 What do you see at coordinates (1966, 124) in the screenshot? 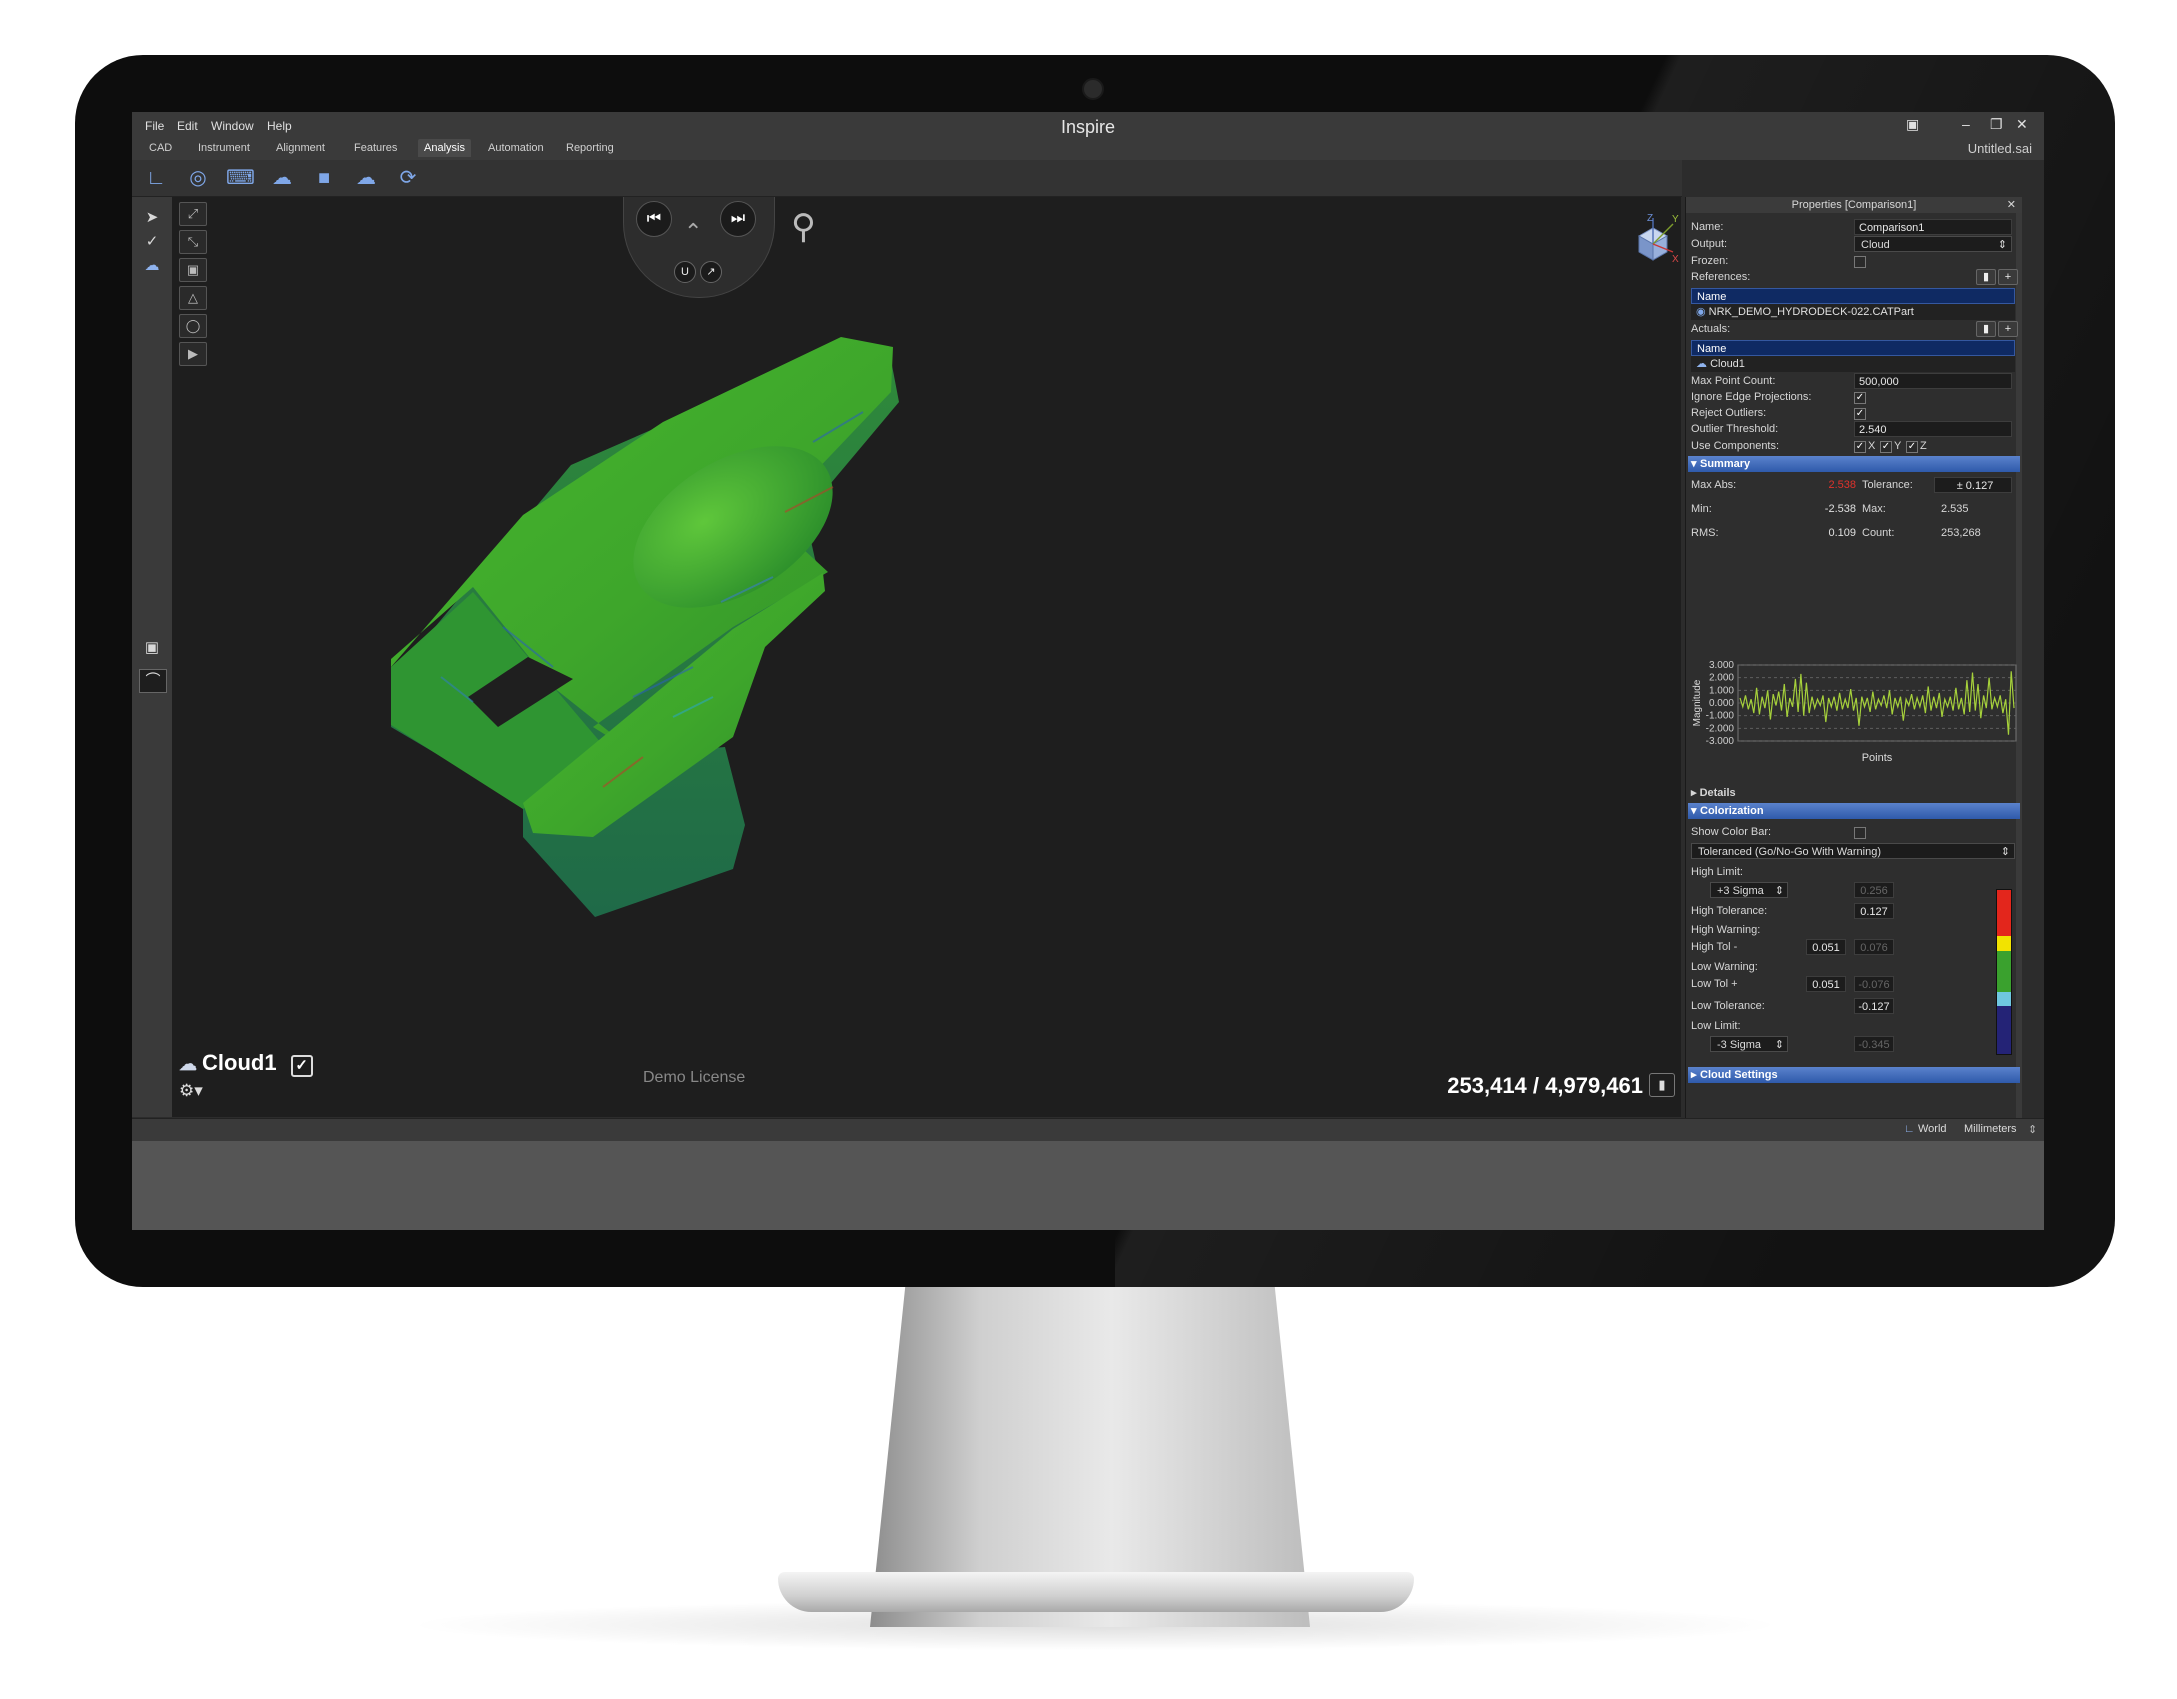
I see `minimize-icon: –` at bounding box center [1966, 124].